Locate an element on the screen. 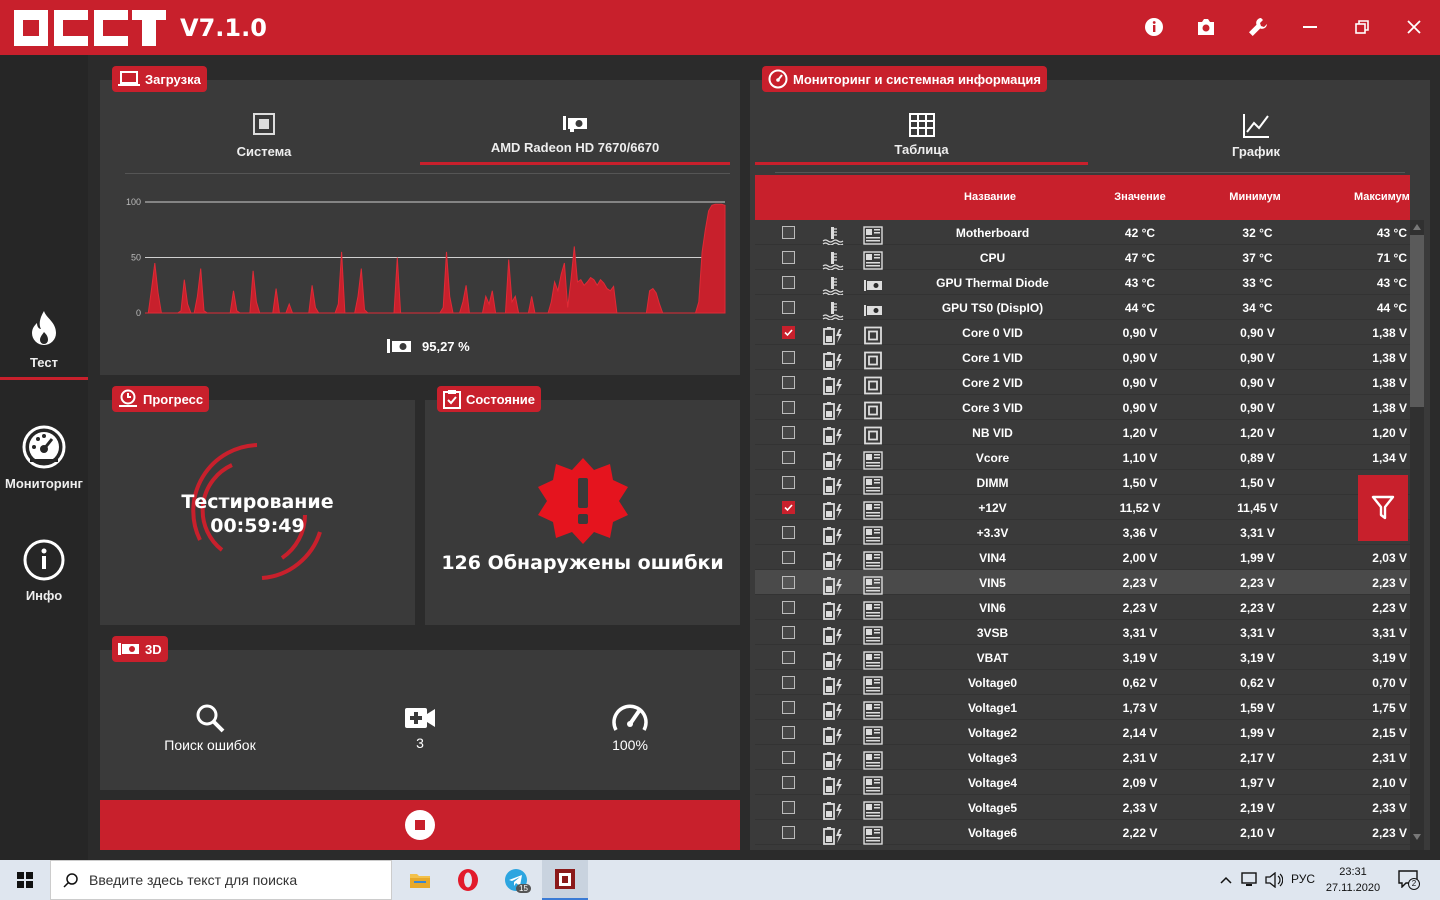 Image resolution: width=1440 pixels, height=900 pixels. stop-test-button is located at coordinates (420, 825).